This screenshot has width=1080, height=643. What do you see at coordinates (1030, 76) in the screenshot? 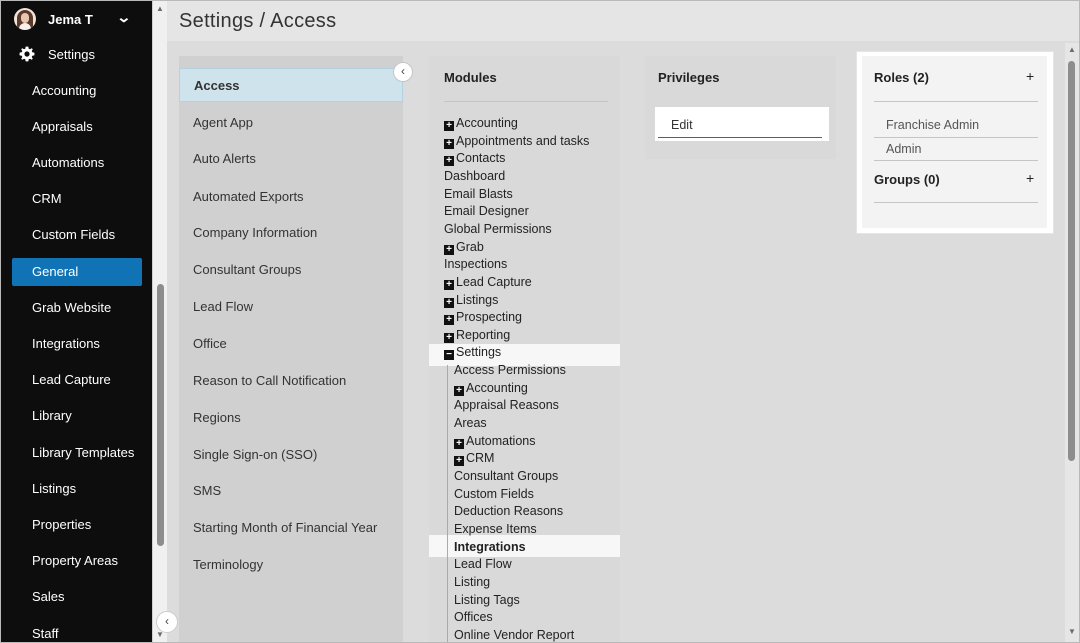
I see `add-role-icon: +` at bounding box center [1030, 76].